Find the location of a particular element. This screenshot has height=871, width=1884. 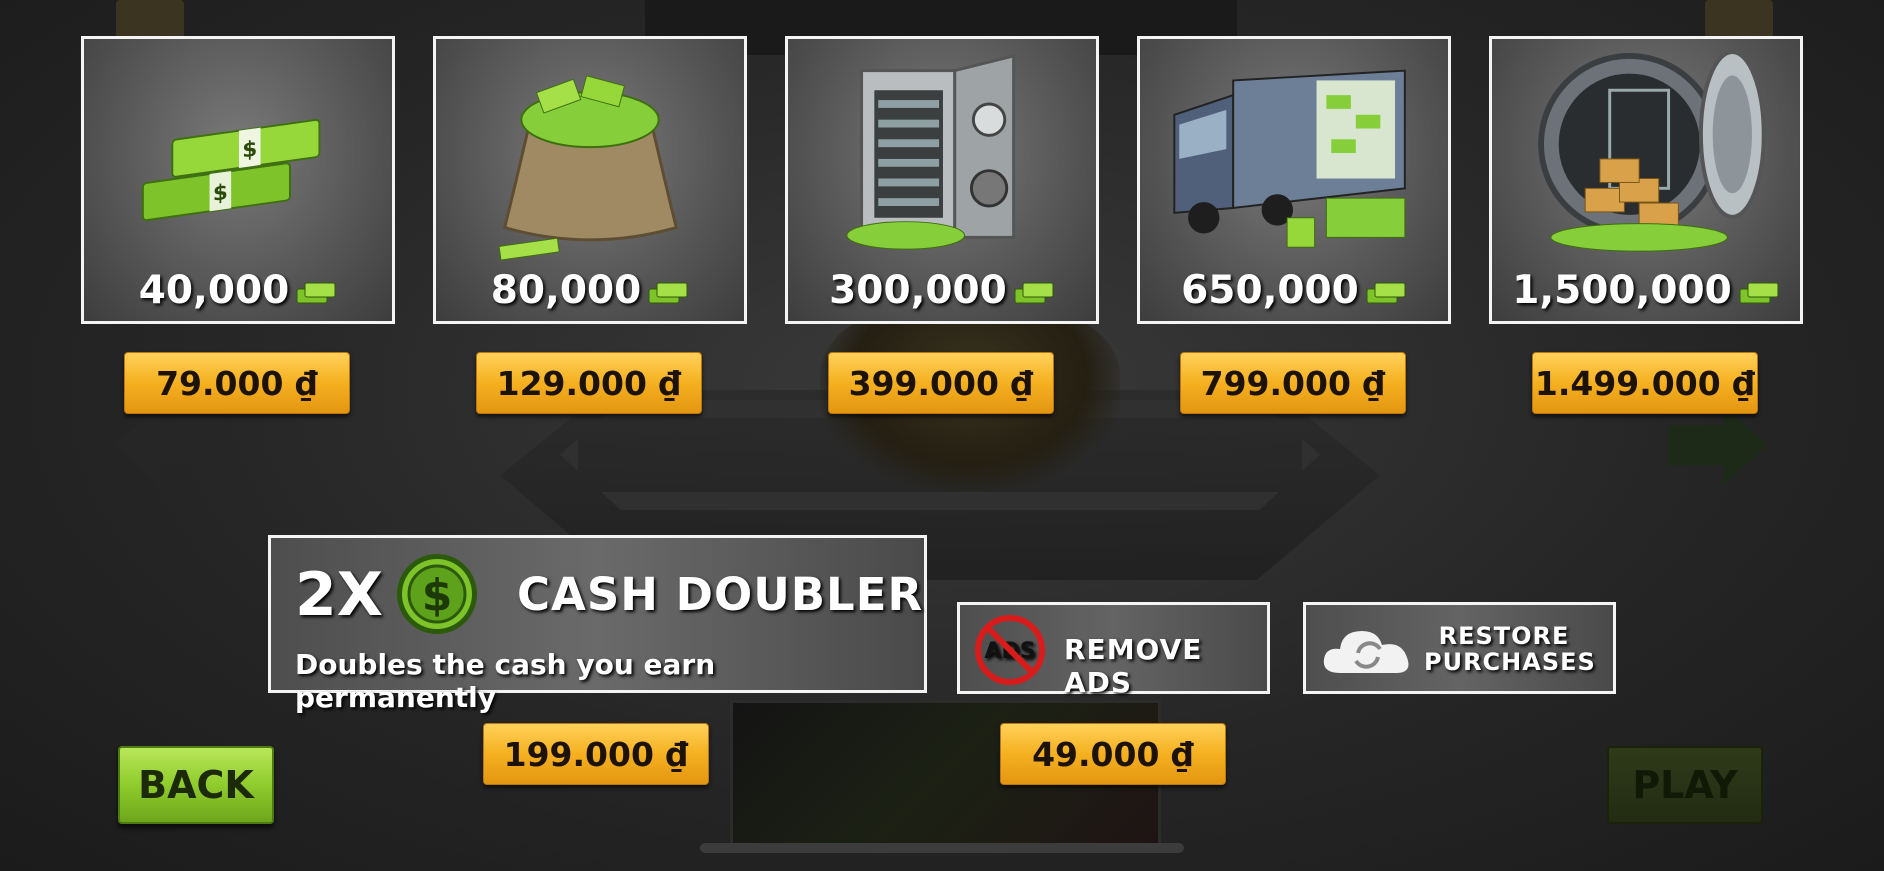

remove-ads-label: REMOVE ADS is located at coordinates (1133, 666).